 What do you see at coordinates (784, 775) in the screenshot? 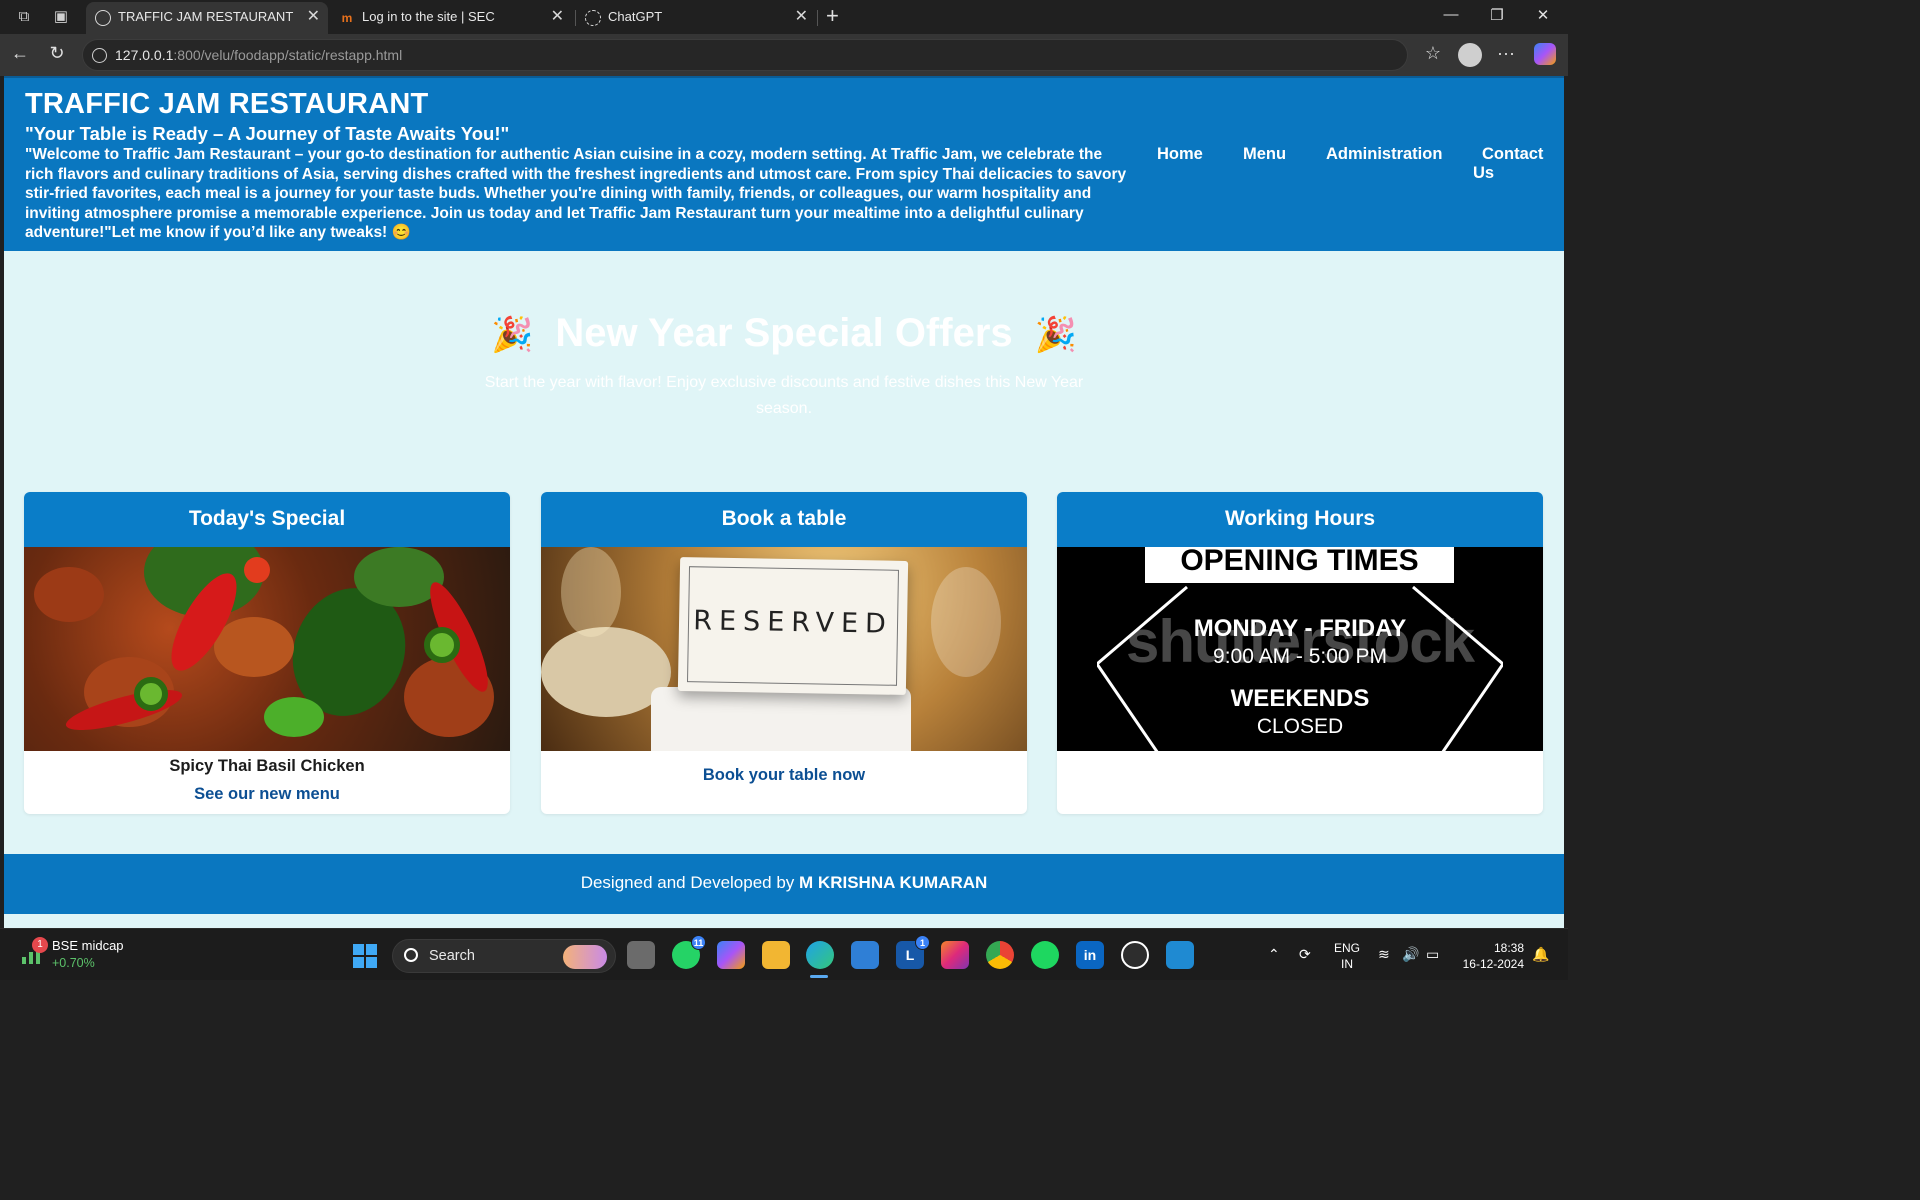
I see `book-table-link: Book your table now` at bounding box center [784, 775].